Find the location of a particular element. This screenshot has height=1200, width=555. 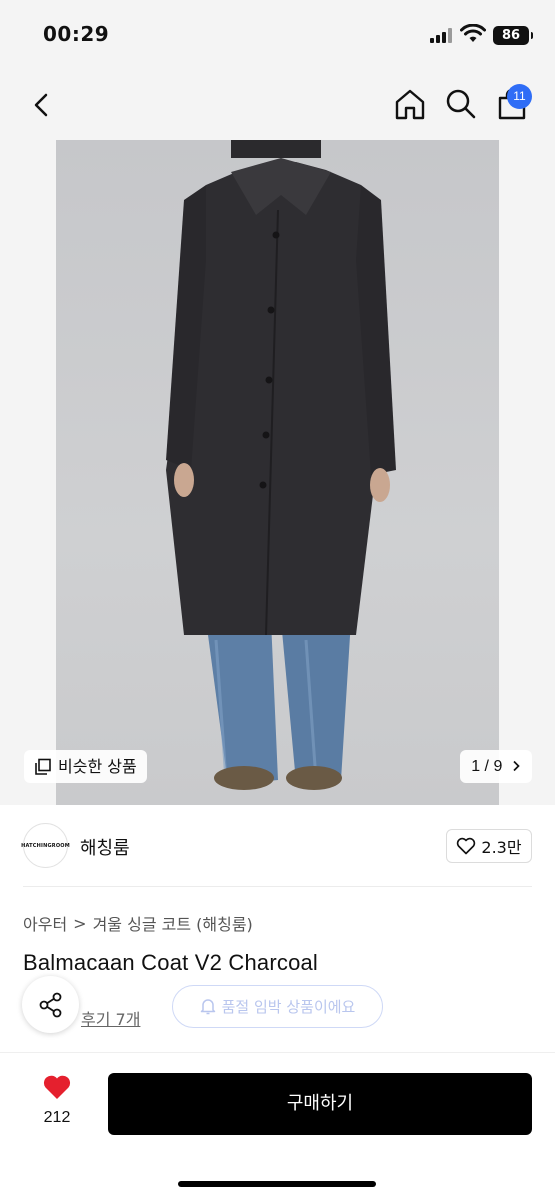

share-icon is located at coordinates (50, 1004).